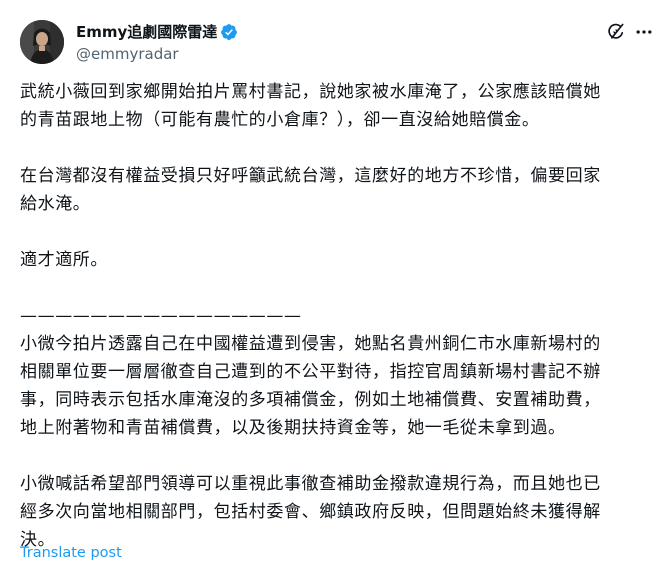 Image resolution: width=672 pixels, height=567 pixels. I want to click on display-name-row: Emmy追劇國際雷達, so click(157, 32).